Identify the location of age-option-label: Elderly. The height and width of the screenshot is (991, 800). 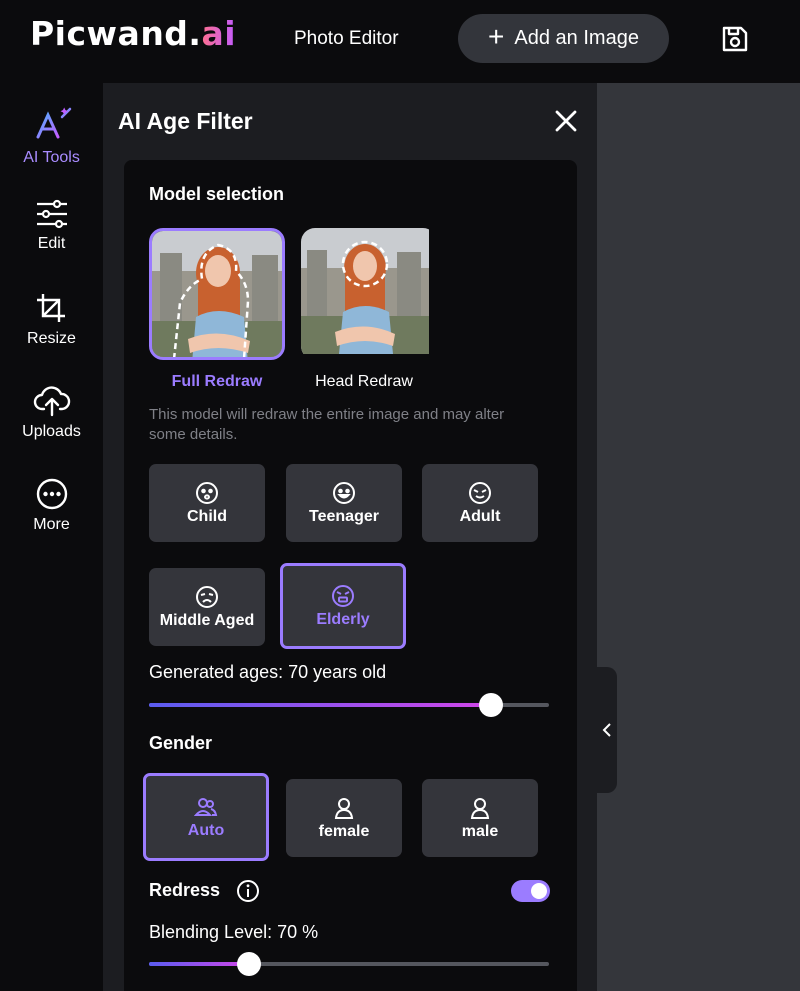
(343, 619).